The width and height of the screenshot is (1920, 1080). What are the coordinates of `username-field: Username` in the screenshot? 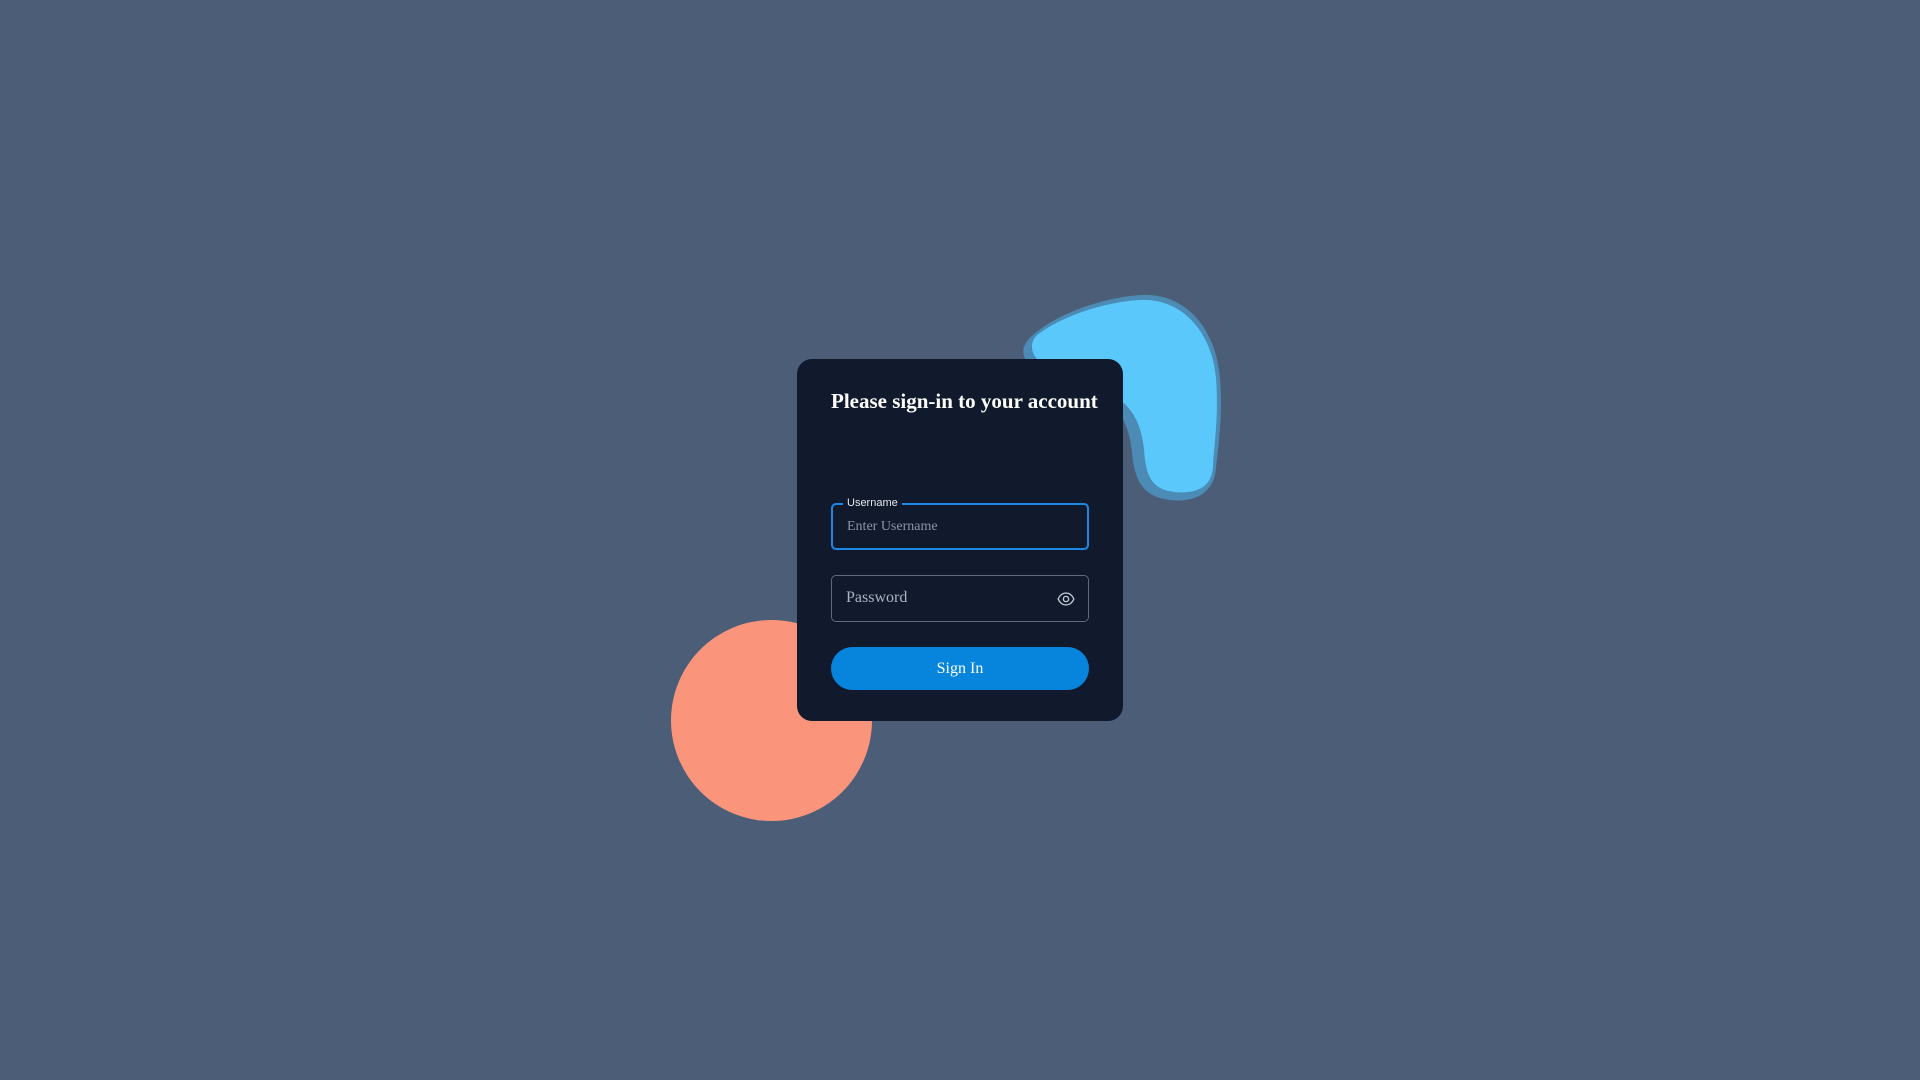 It's located at (960, 523).